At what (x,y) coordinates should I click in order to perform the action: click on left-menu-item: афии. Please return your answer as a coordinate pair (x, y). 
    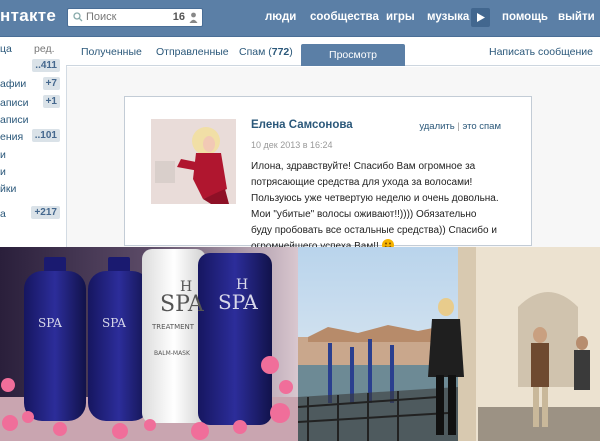
    Looking at the image, I should click on (13, 84).